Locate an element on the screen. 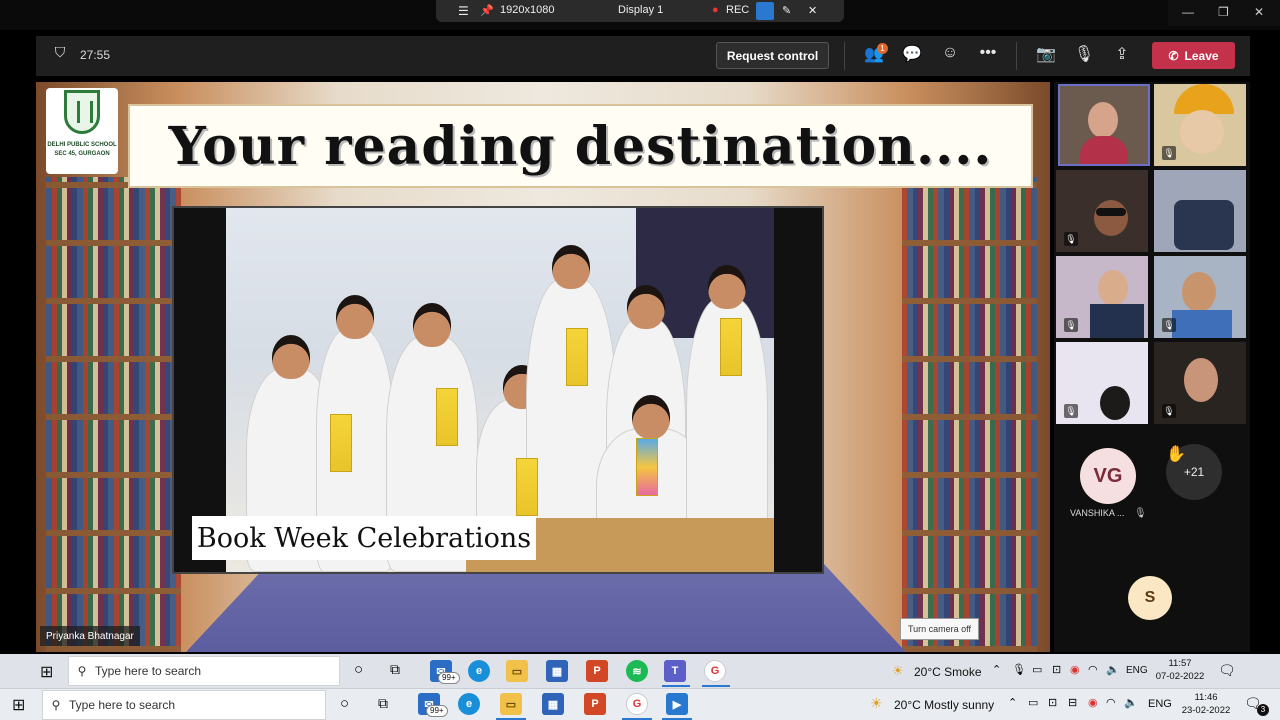 The height and width of the screenshot is (720, 1280). window-close-icon: ✕ is located at coordinates (1259, 12).